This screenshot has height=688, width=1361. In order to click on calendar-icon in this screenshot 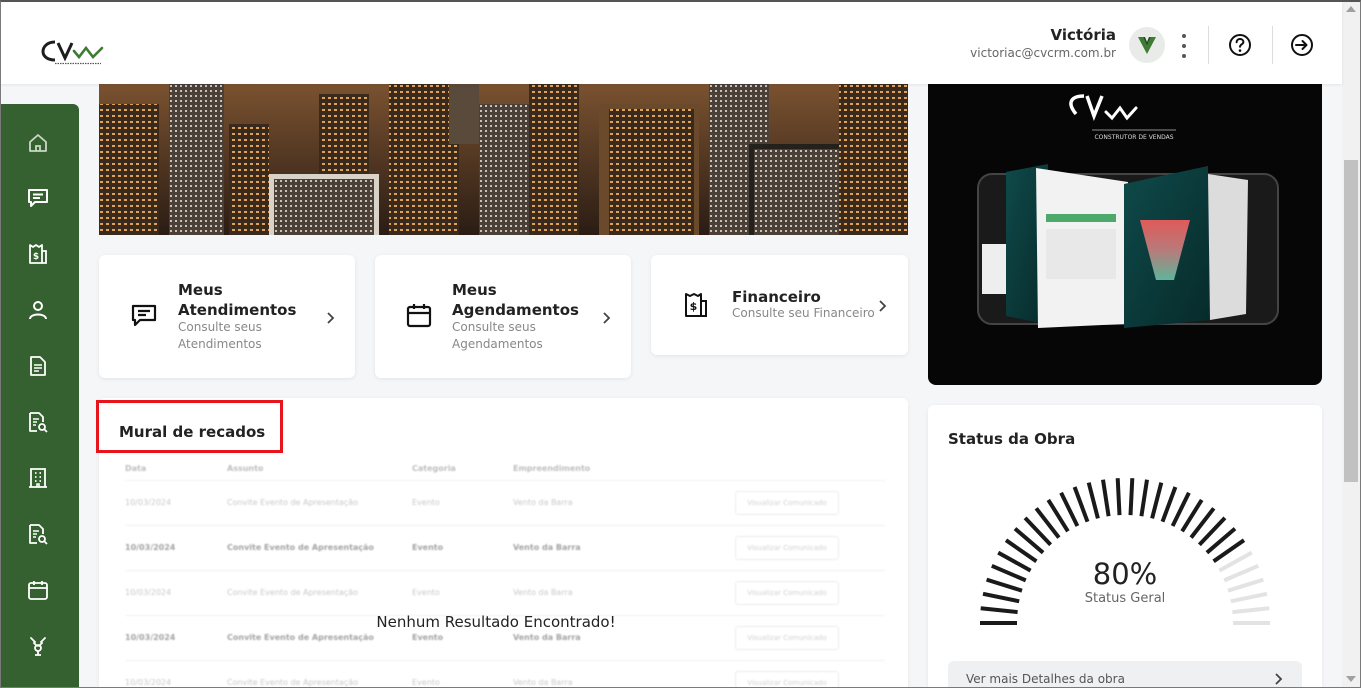, I will do `click(38, 590)`.